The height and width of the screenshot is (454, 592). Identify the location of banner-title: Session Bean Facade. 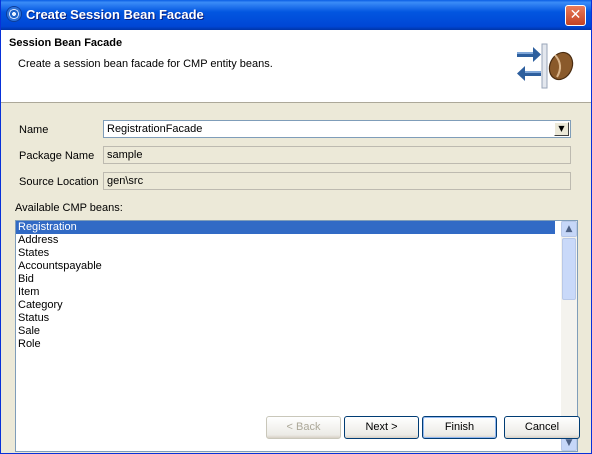
(66, 43).